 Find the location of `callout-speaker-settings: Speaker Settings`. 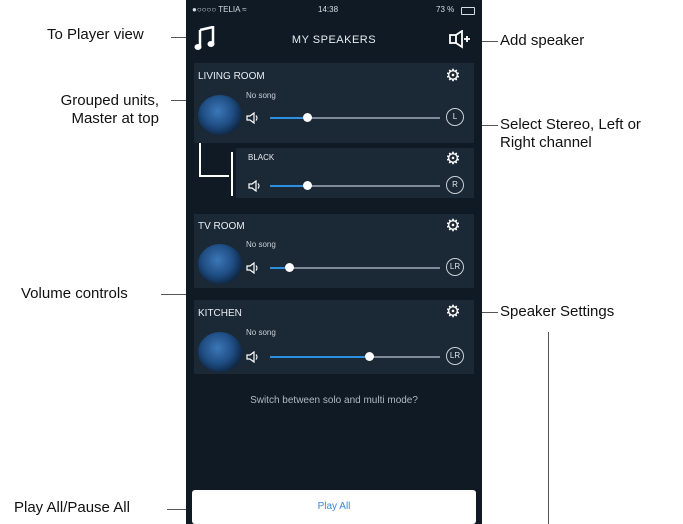

callout-speaker-settings: Speaker Settings is located at coordinates (557, 311).